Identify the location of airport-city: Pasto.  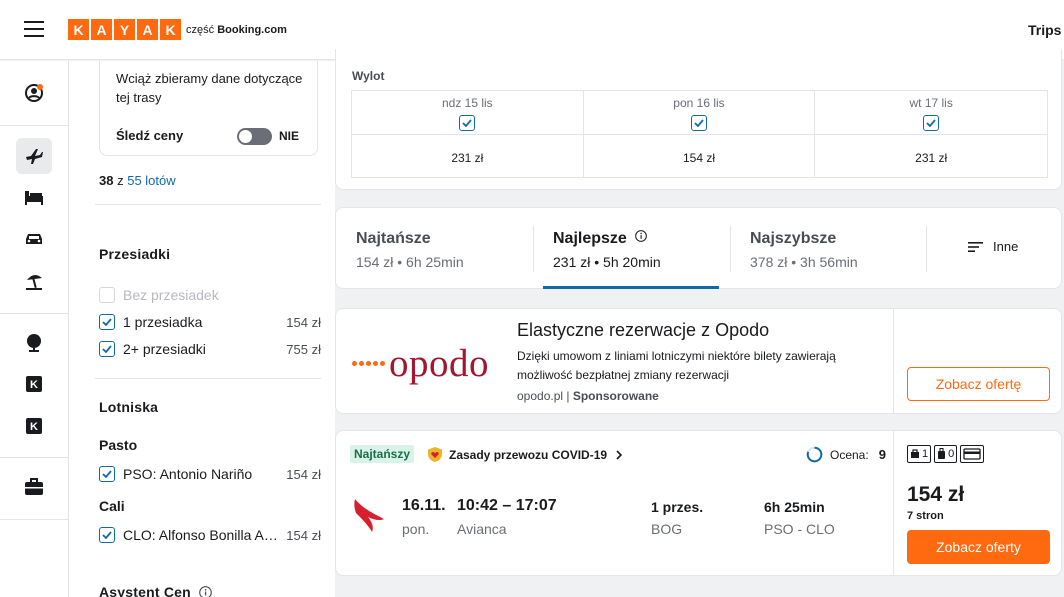
(118, 445).